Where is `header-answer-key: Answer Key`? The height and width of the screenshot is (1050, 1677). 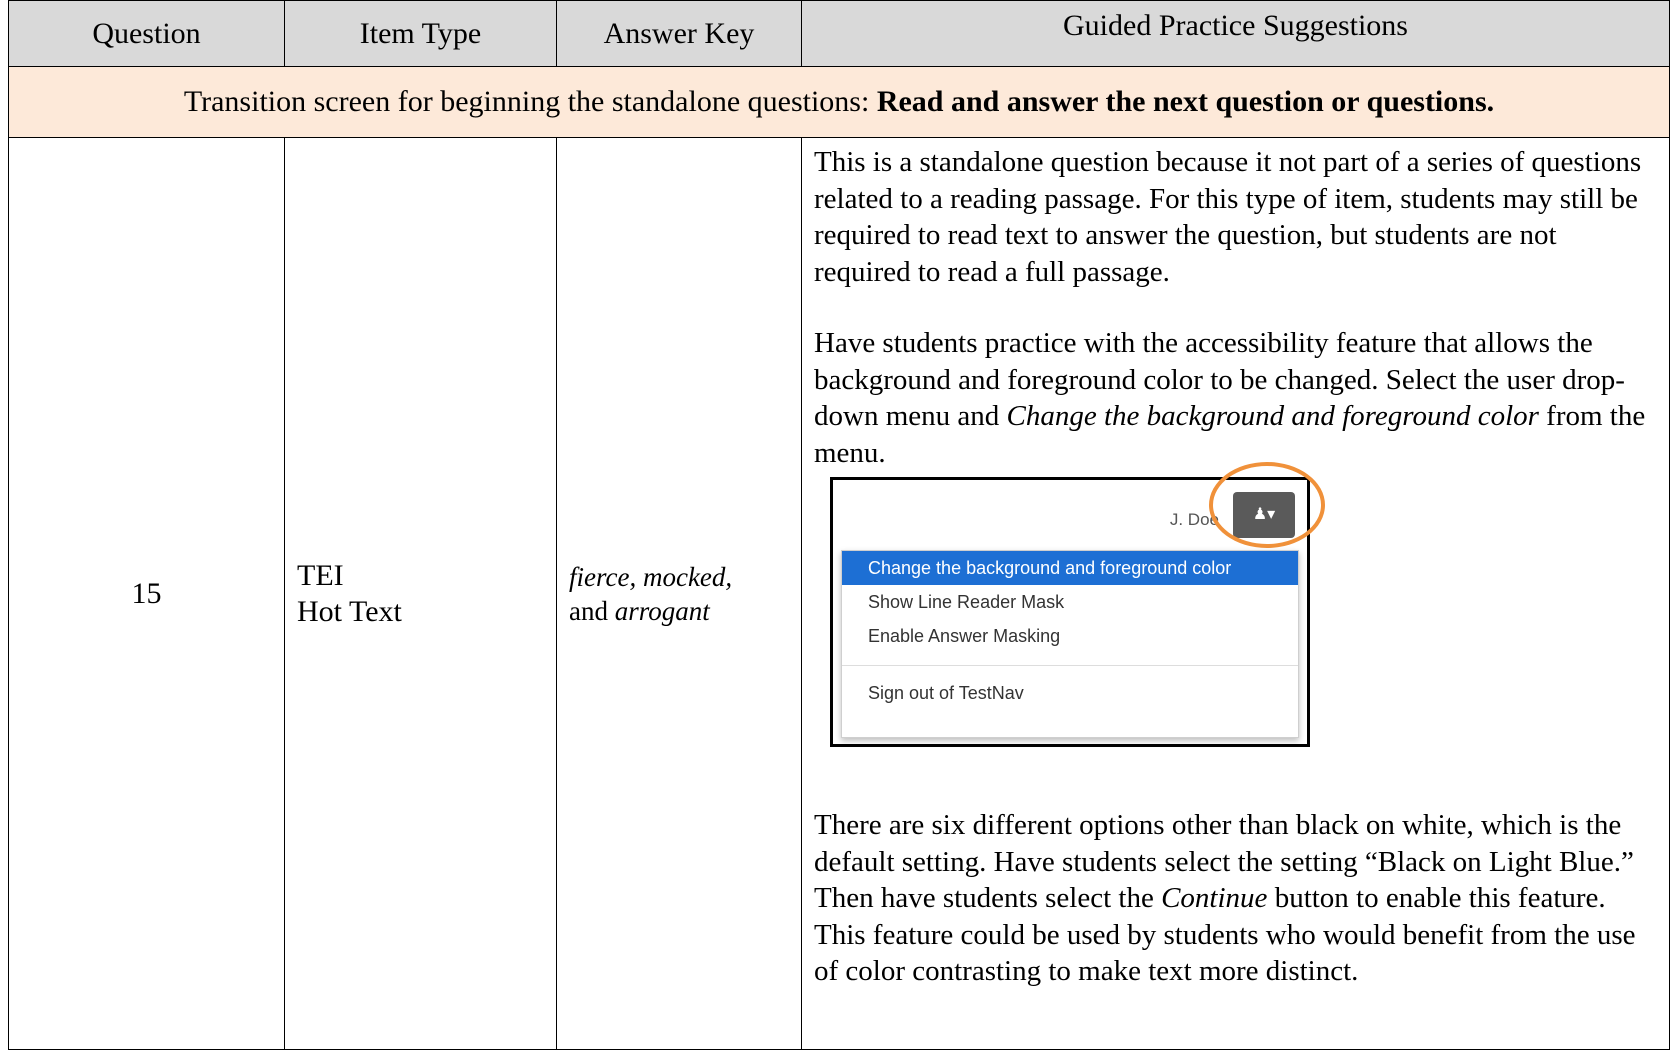 header-answer-key: Answer Key is located at coordinates (679, 33).